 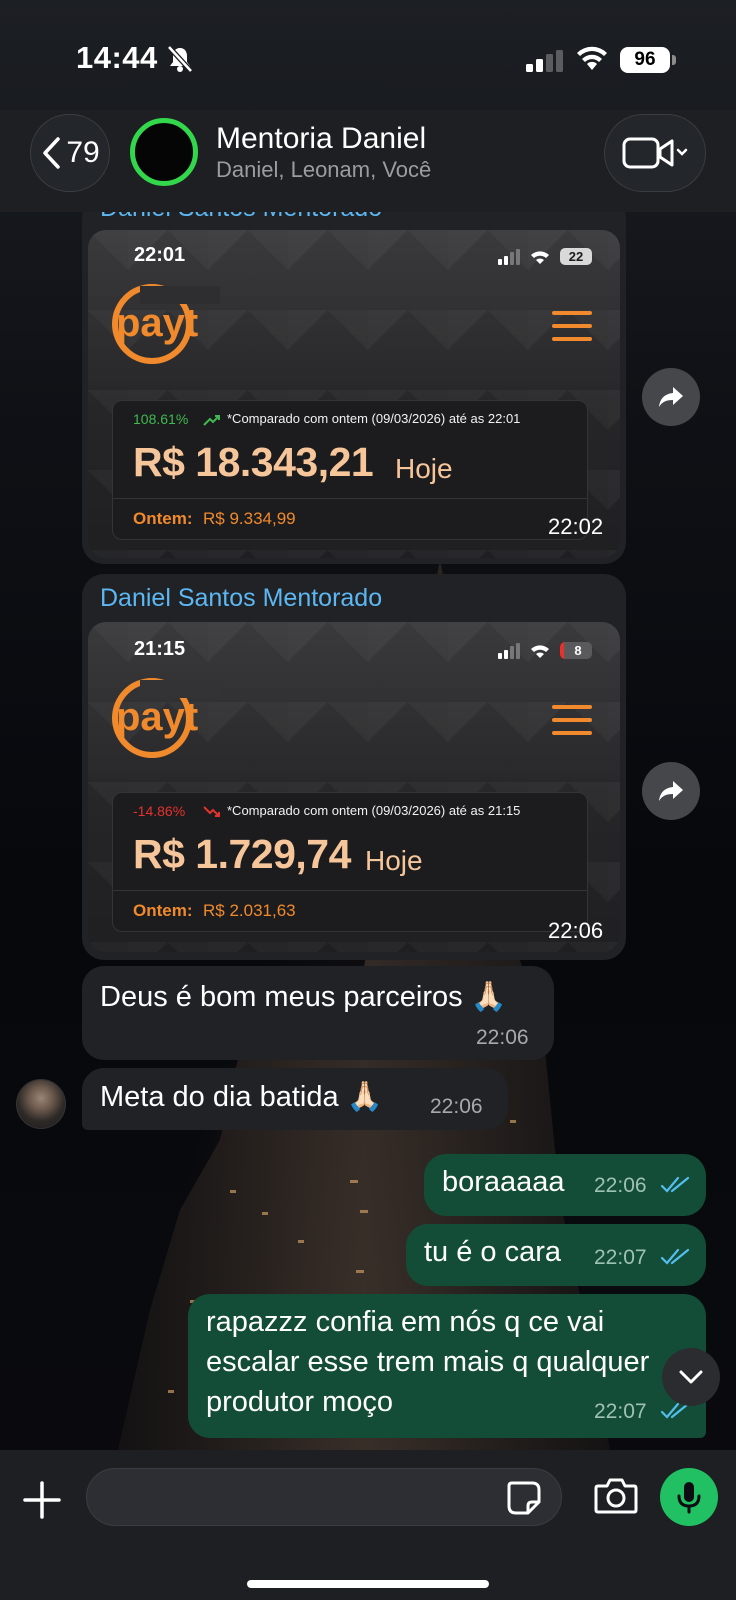 I want to click on message-text: boraaaaa, so click(x=503, y=1182).